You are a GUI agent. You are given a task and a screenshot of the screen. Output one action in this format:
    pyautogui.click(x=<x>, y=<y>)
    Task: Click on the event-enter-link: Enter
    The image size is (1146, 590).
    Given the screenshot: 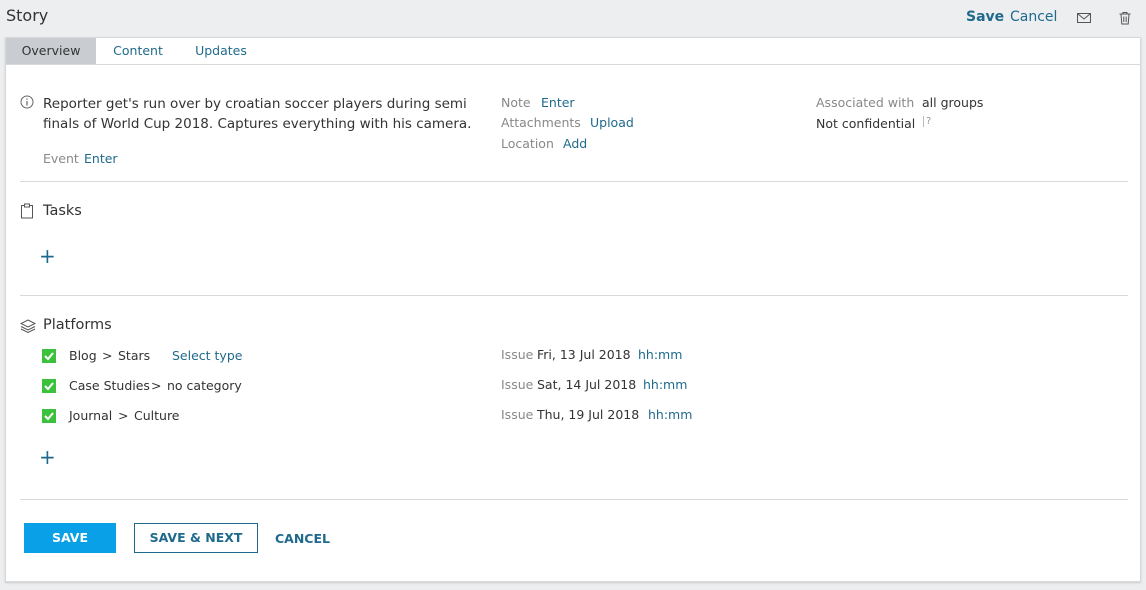 What is the action you would take?
    pyautogui.click(x=101, y=158)
    